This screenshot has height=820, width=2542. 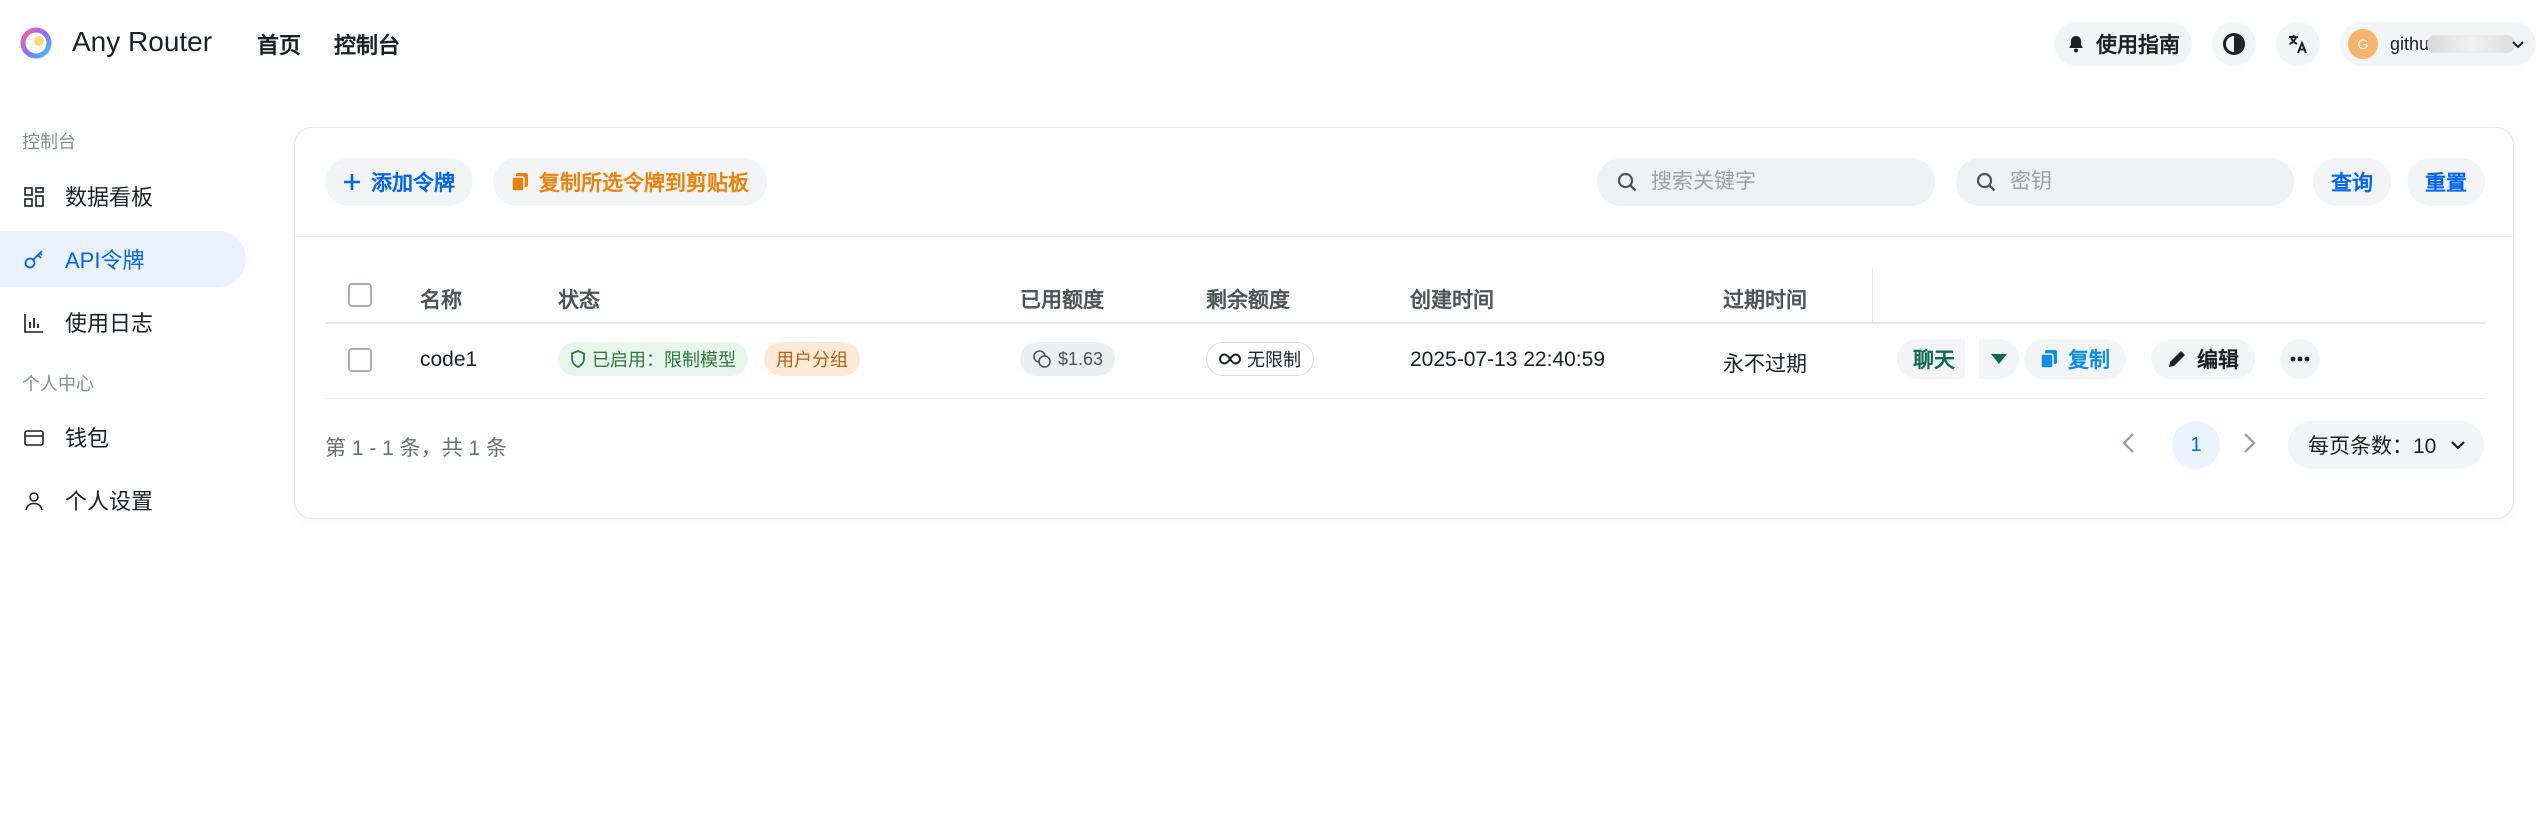 I want to click on caret-down-icon, so click(x=1999, y=359).